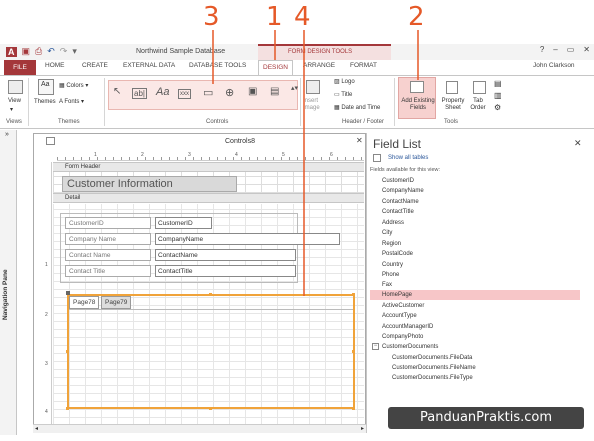 The height and width of the screenshot is (441, 594). What do you see at coordinates (73, 86) in the screenshot?
I see `colors-button: ▦ Colors ▾` at bounding box center [73, 86].